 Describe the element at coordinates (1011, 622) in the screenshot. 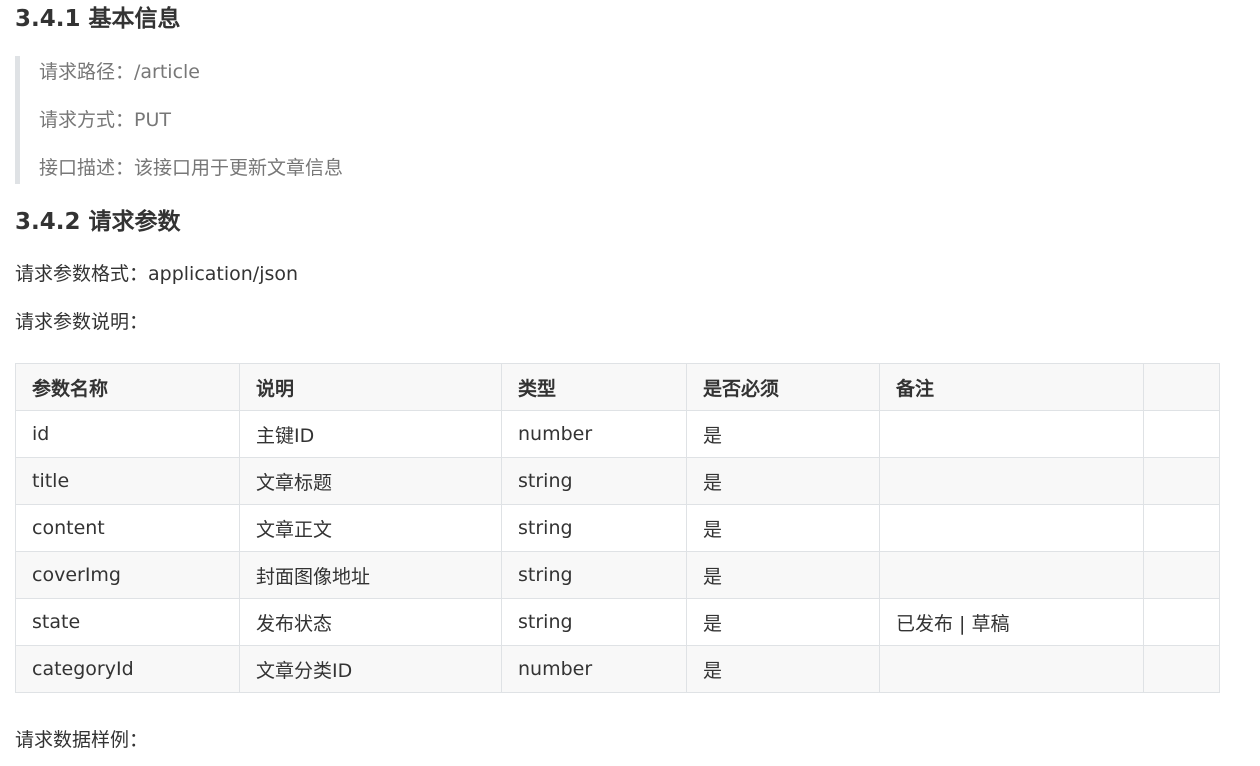

I see `cell-remark: 已发布 | 草稿` at that location.